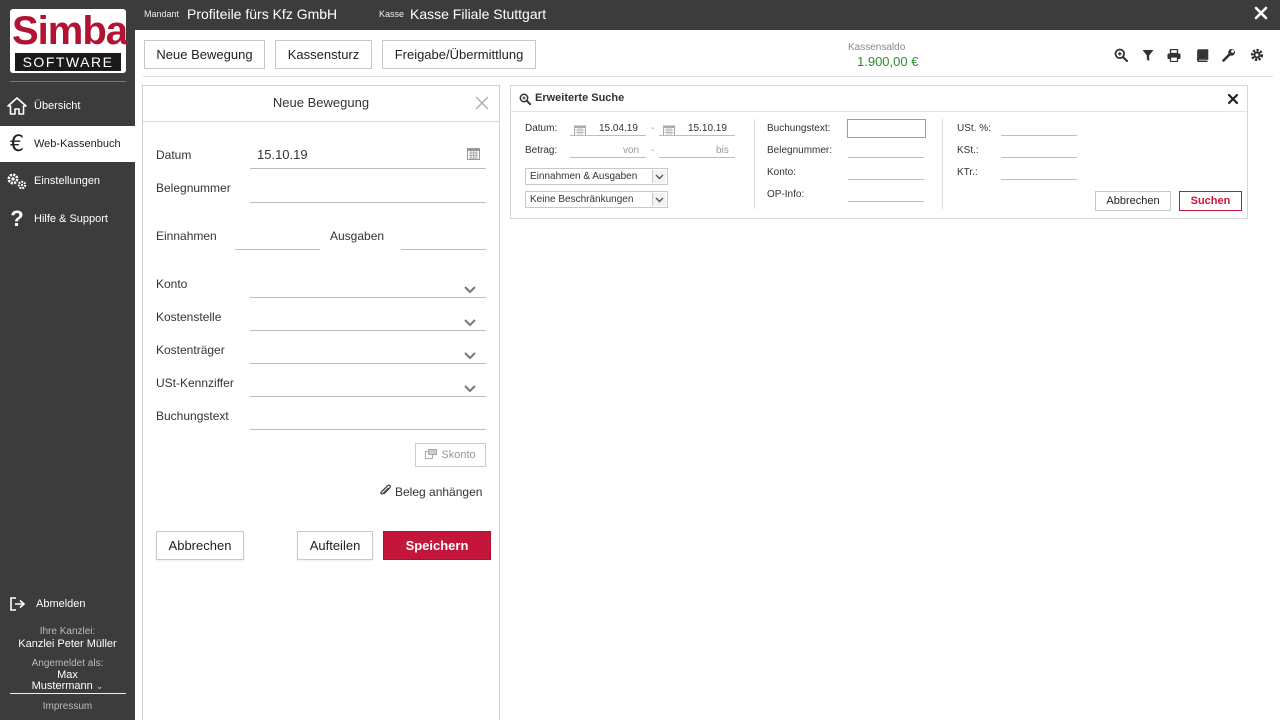 The height and width of the screenshot is (720, 1280). I want to click on skonto-icon, so click(431, 455).